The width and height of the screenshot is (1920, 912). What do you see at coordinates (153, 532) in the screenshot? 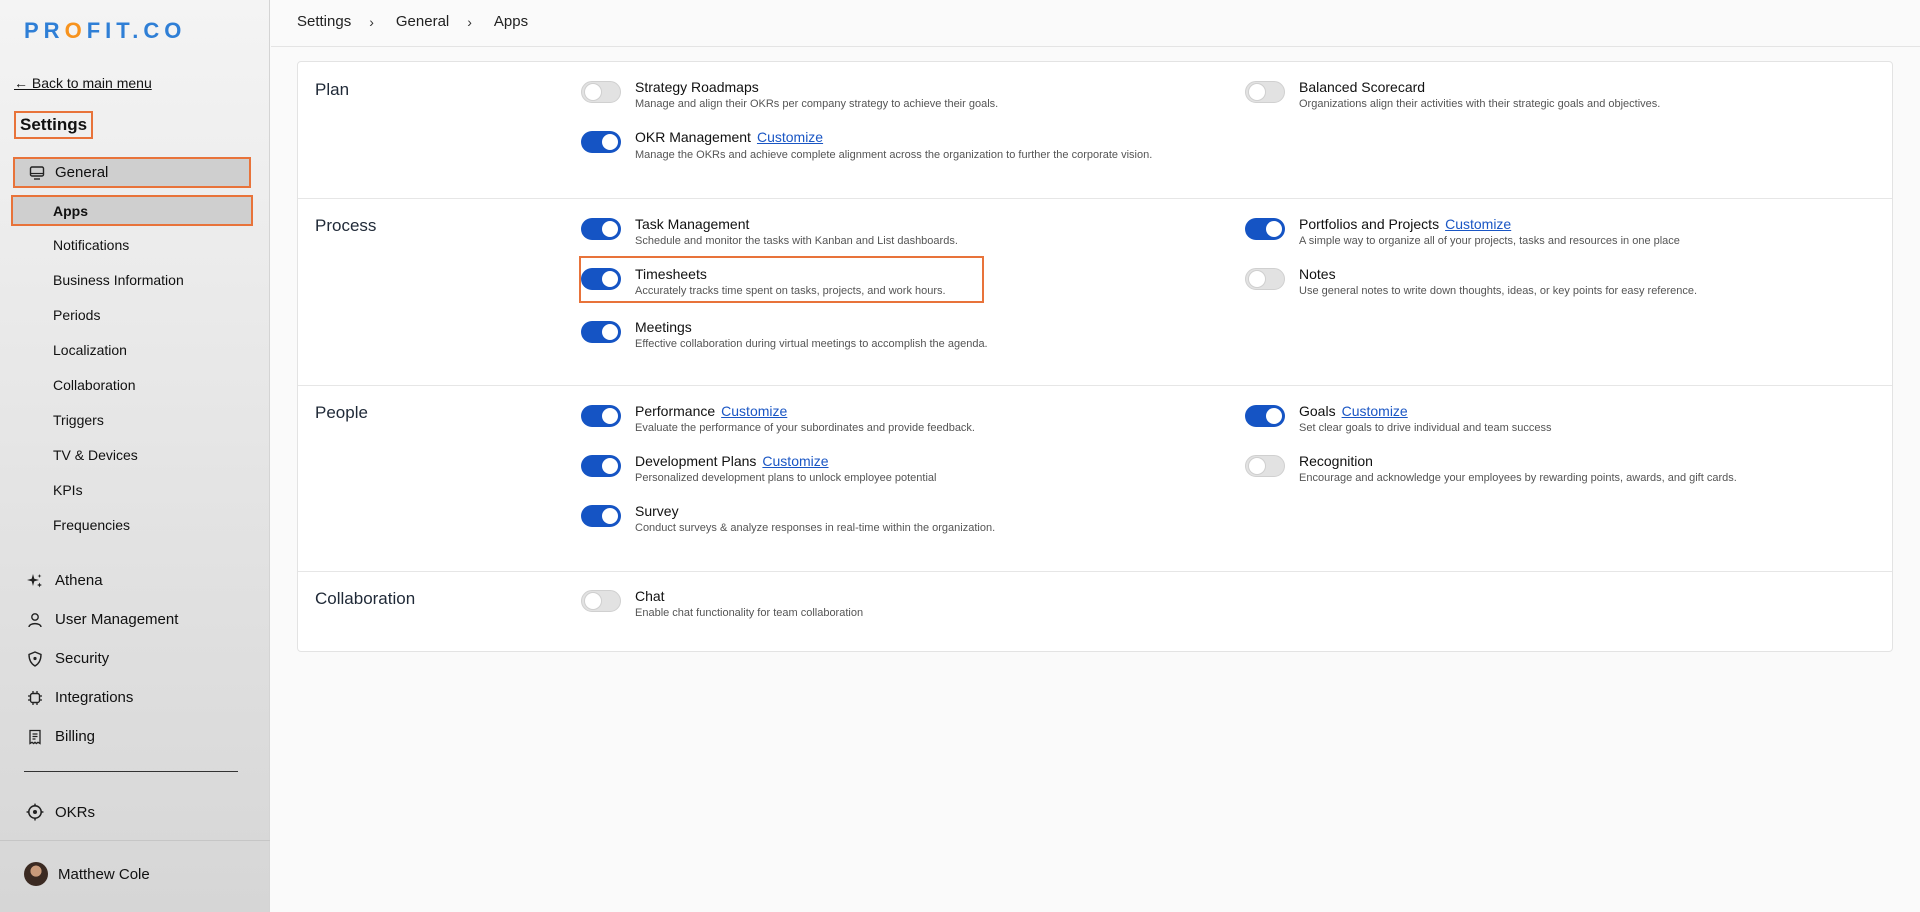
I see `sidebar-item-frequencies: Frequencies` at bounding box center [153, 532].